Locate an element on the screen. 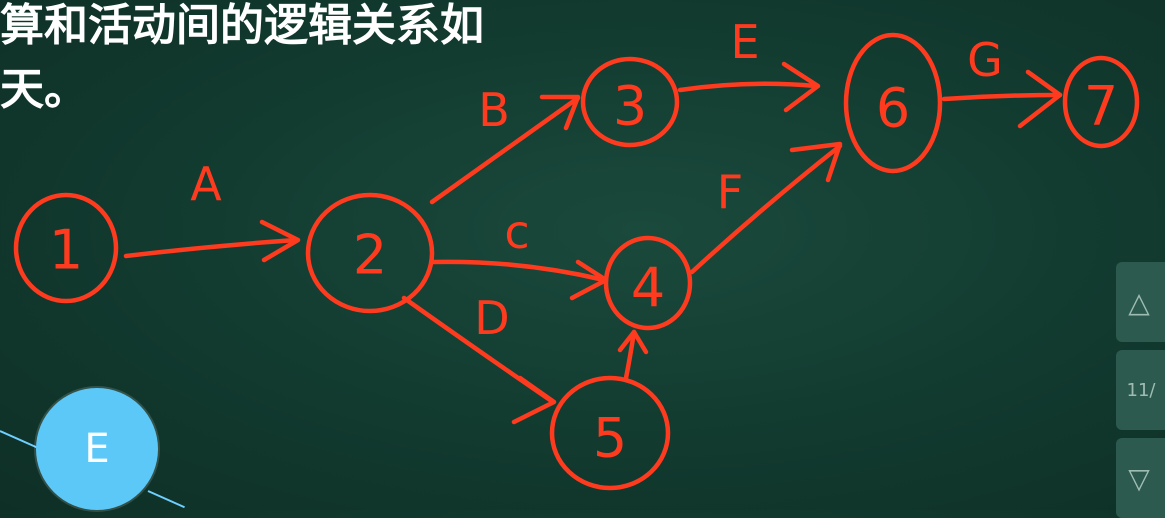  node-6-label: 6 is located at coordinates (893, 108).